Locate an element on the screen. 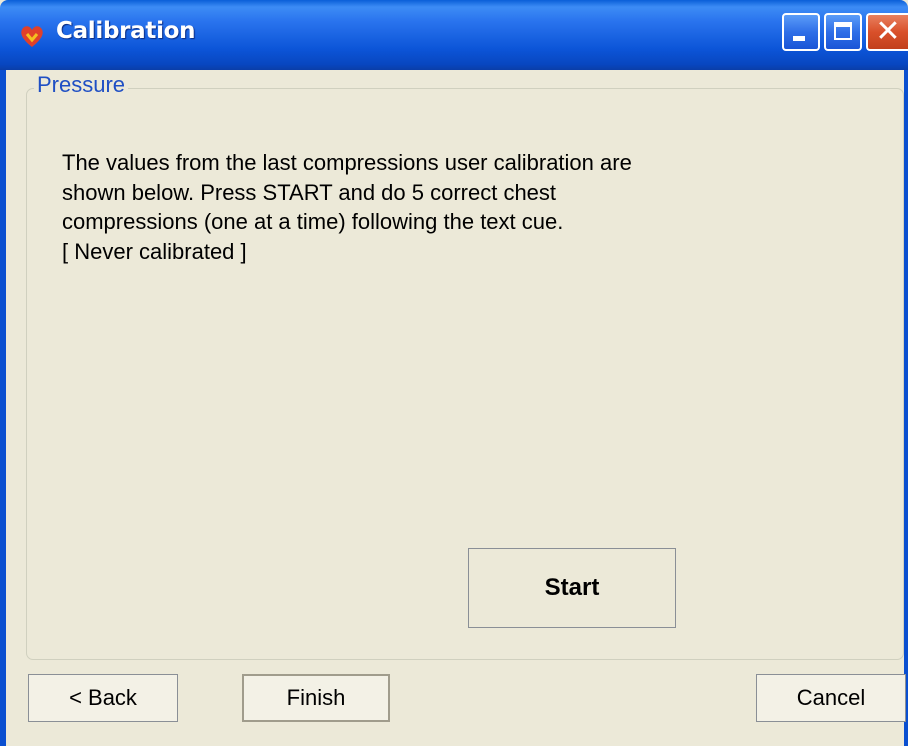 The width and height of the screenshot is (908, 746). close-button: ✕ is located at coordinates (887, 32).